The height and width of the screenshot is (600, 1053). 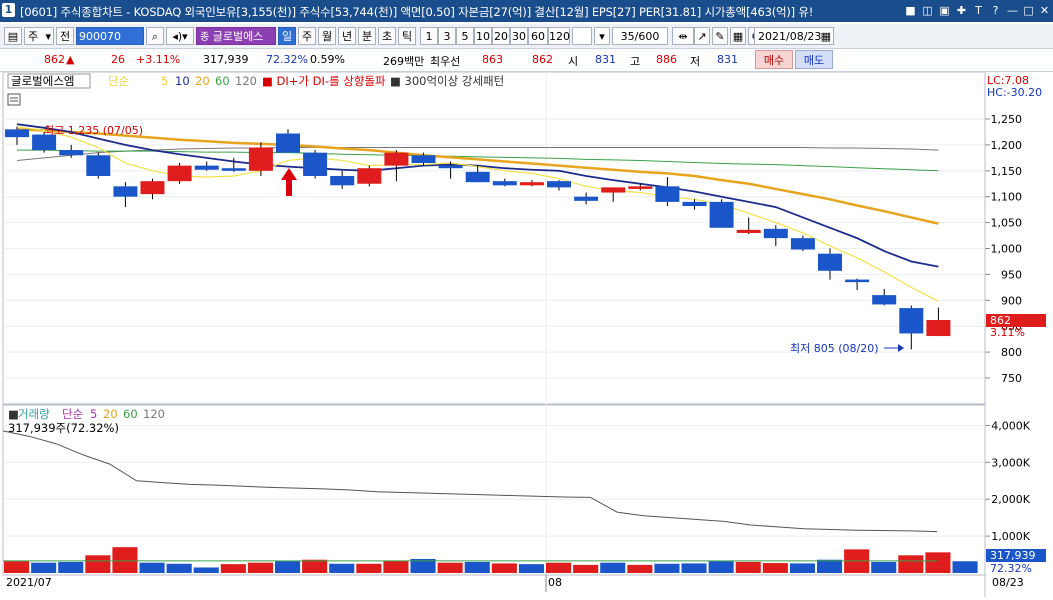 I want to click on close-button: ✕, so click(x=1044, y=10).